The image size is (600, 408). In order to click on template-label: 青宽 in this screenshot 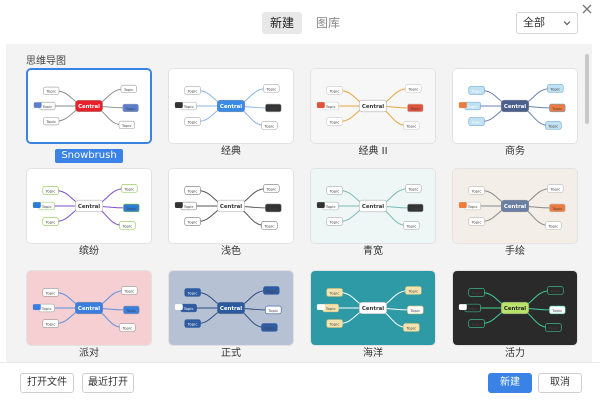, I will do `click(373, 251)`.